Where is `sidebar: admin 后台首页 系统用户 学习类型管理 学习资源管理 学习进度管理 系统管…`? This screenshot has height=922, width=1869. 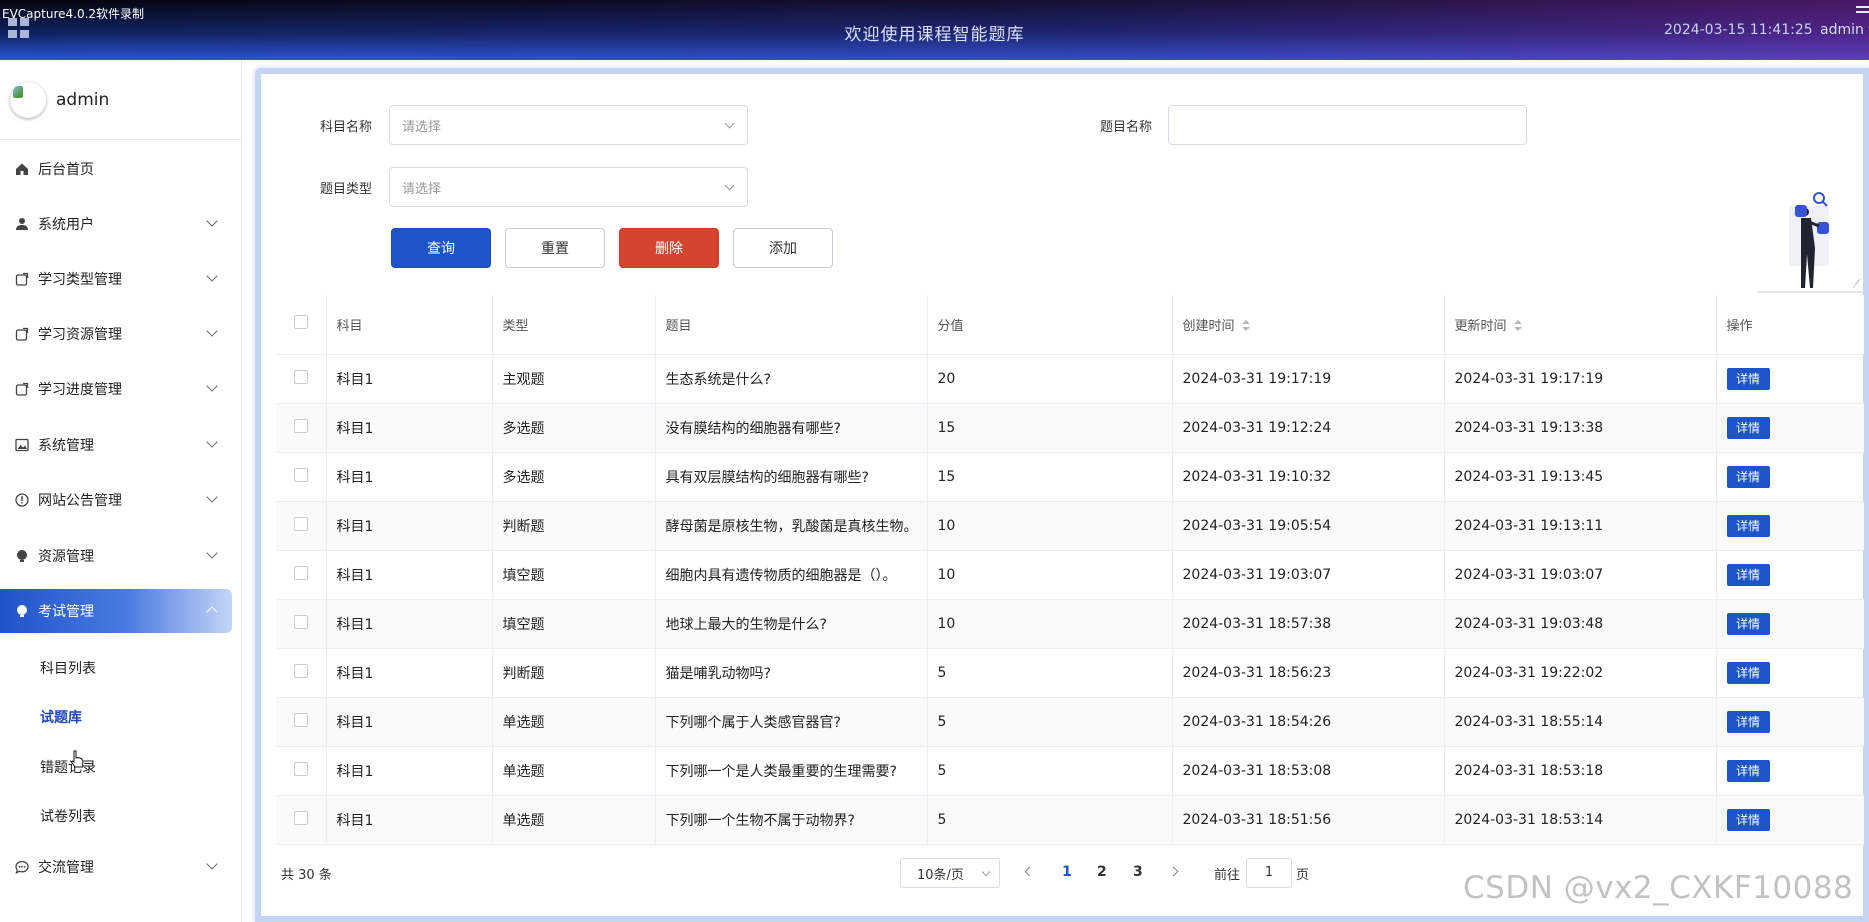
sidebar: admin 后台首页 系统用户 学习类型管理 学习资源管理 学习进度管理 系统管… is located at coordinates (121, 491).